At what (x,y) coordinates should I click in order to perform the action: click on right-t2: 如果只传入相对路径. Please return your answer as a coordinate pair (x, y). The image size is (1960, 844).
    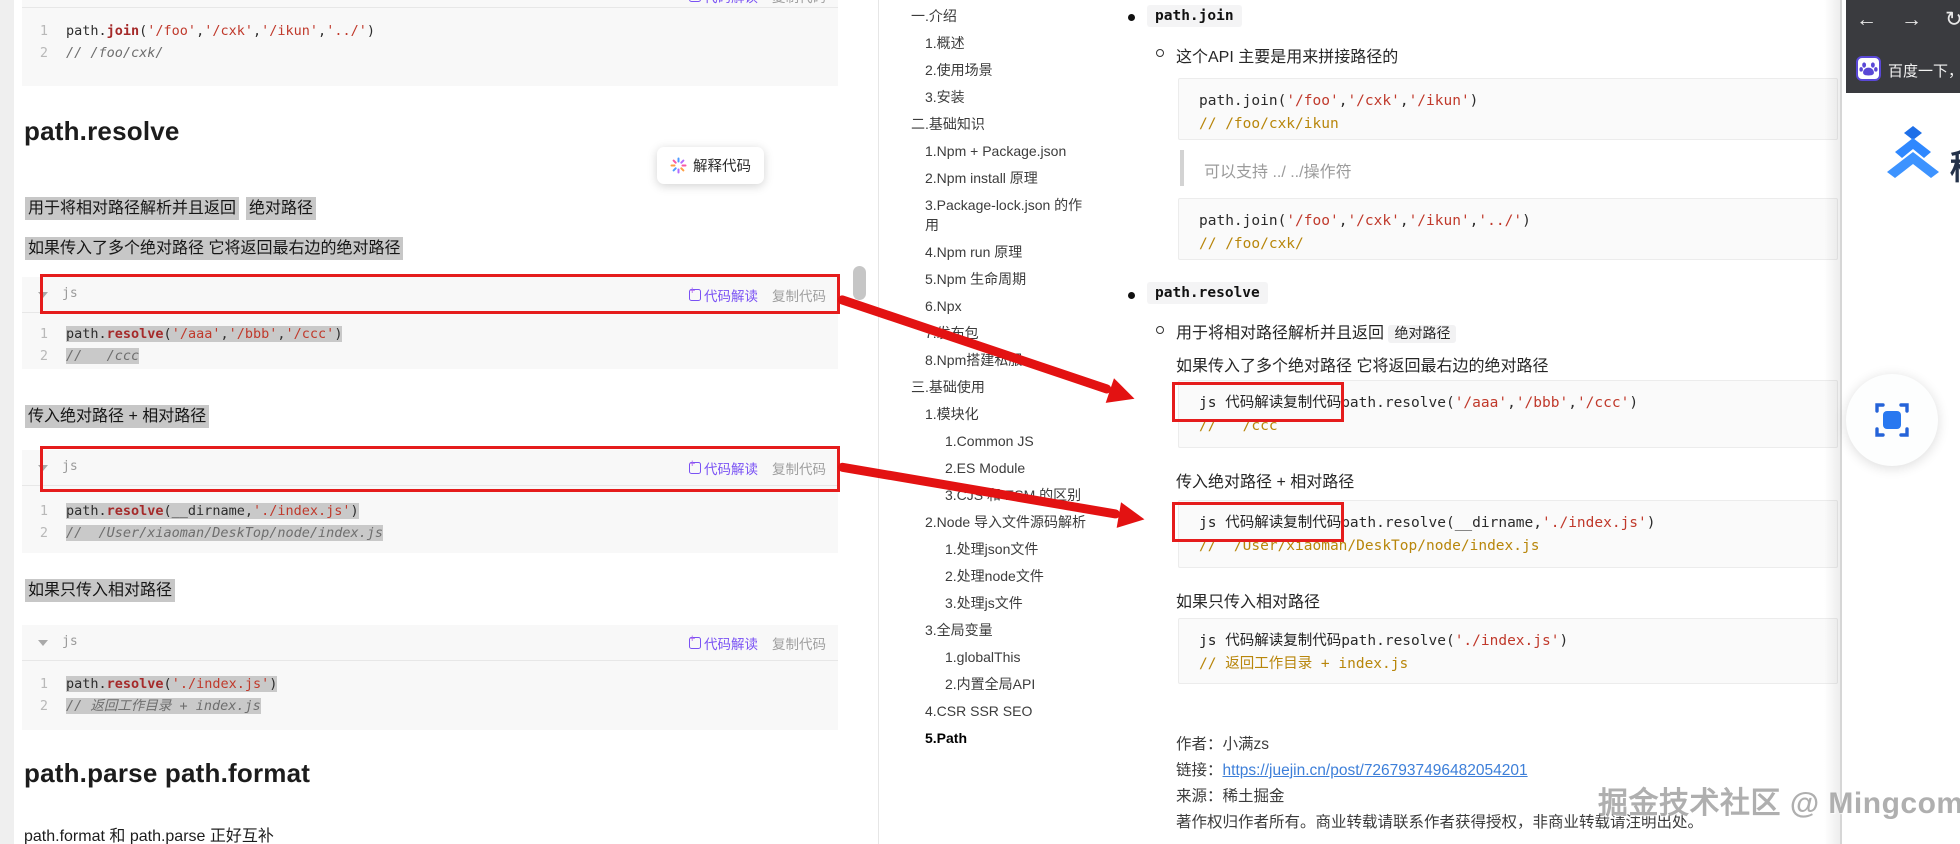
    Looking at the image, I should click on (1248, 602).